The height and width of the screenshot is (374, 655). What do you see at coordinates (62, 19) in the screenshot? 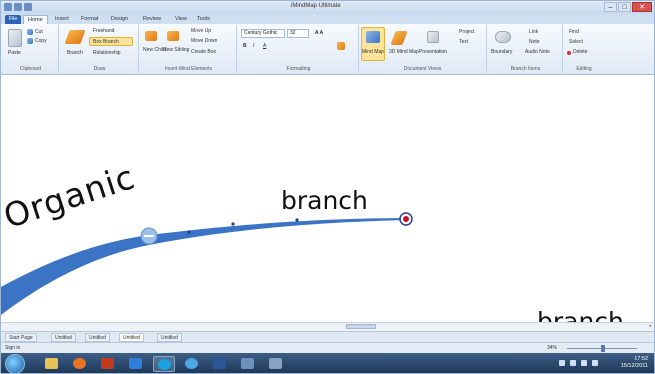
I see `tab-insert: Insert` at bounding box center [62, 19].